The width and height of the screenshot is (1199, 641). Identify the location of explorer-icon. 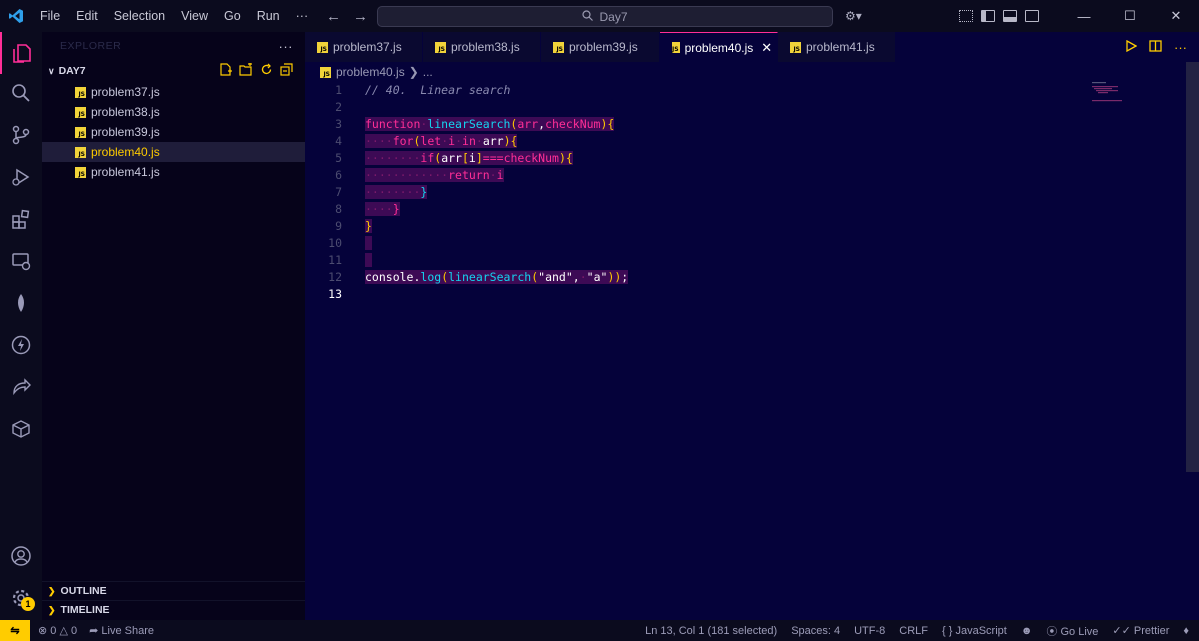
(21, 53).